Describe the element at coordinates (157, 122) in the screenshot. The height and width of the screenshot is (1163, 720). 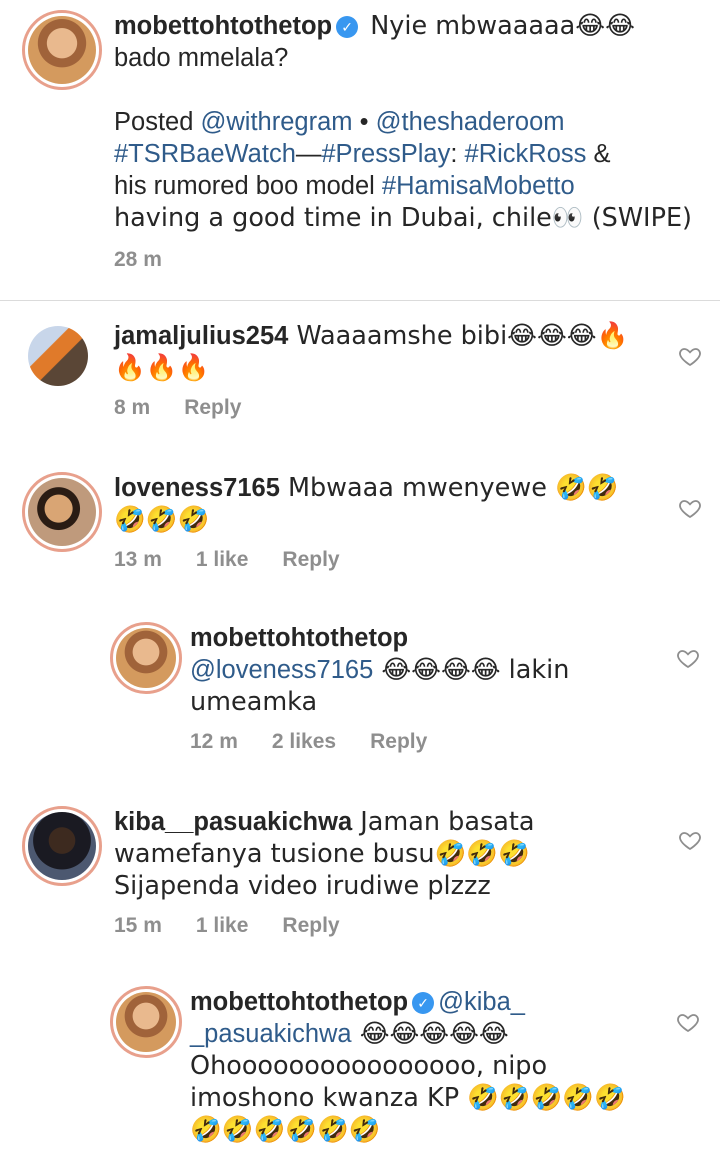
I see `caption-posted-prefix: Posted` at that location.